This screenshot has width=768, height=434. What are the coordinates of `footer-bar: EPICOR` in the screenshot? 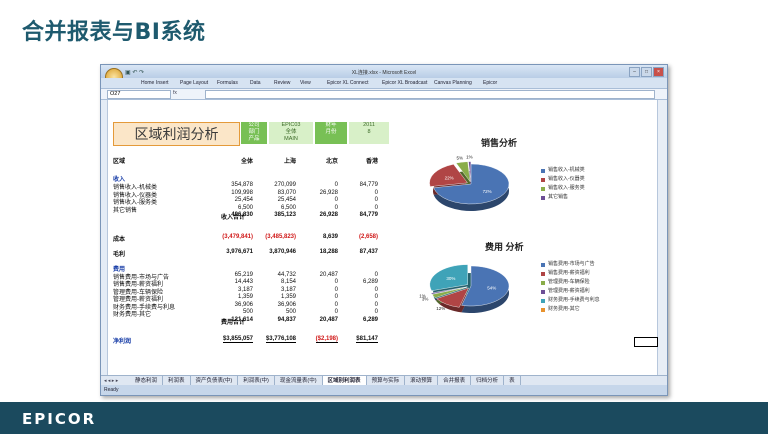 It's located at (384, 418).